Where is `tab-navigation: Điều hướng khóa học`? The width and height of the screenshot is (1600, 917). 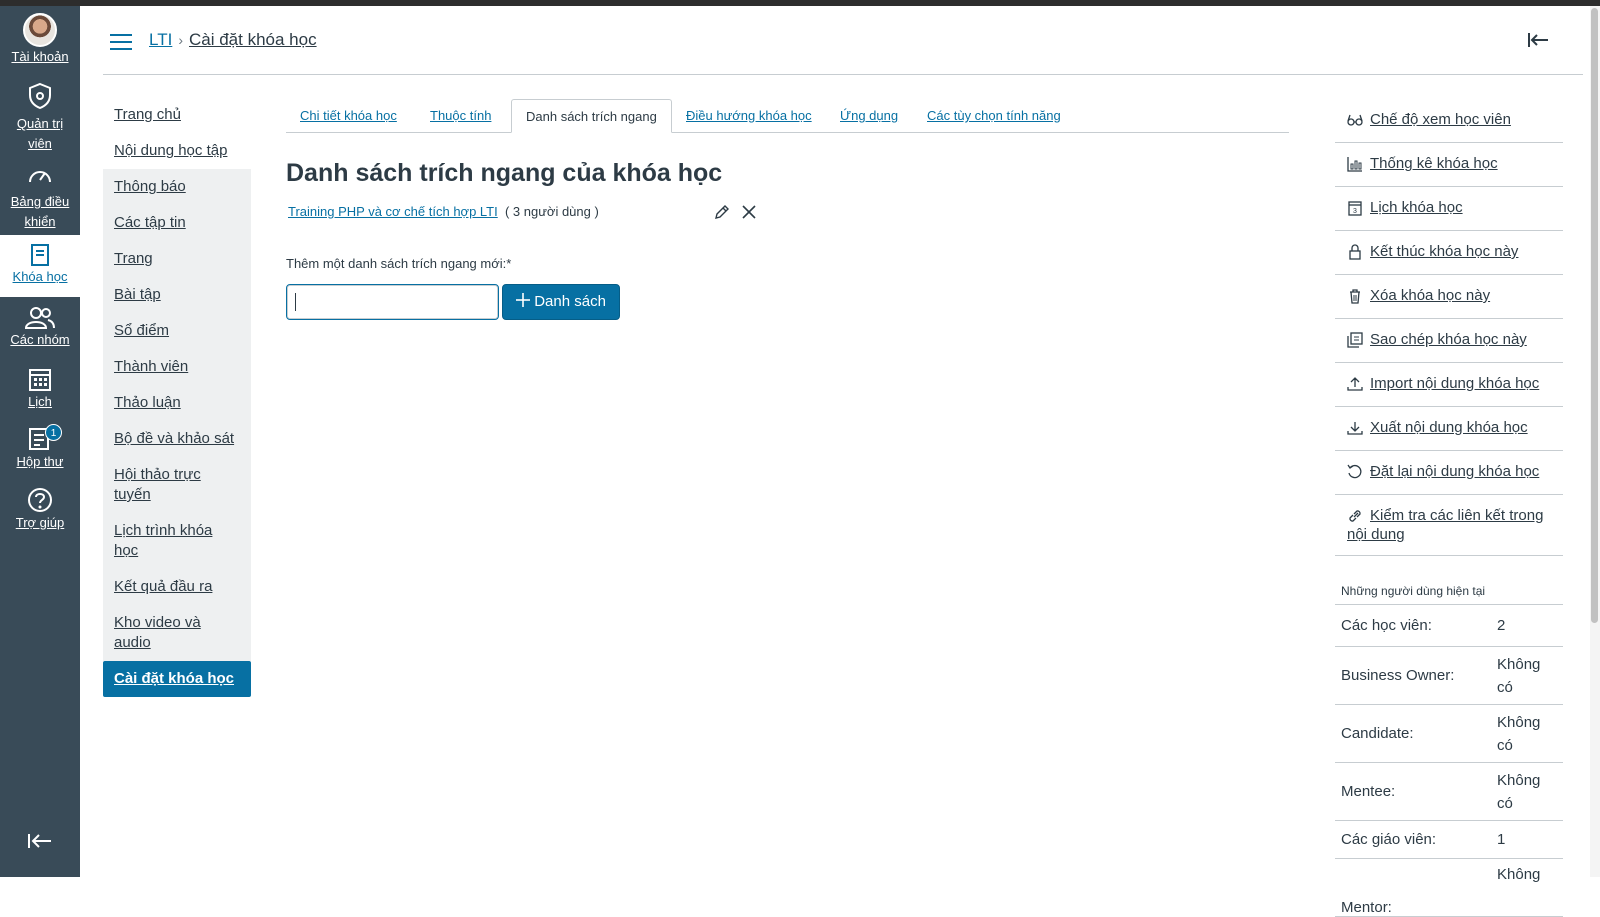
tab-navigation: Điều hướng khóa học is located at coordinates (749, 116).